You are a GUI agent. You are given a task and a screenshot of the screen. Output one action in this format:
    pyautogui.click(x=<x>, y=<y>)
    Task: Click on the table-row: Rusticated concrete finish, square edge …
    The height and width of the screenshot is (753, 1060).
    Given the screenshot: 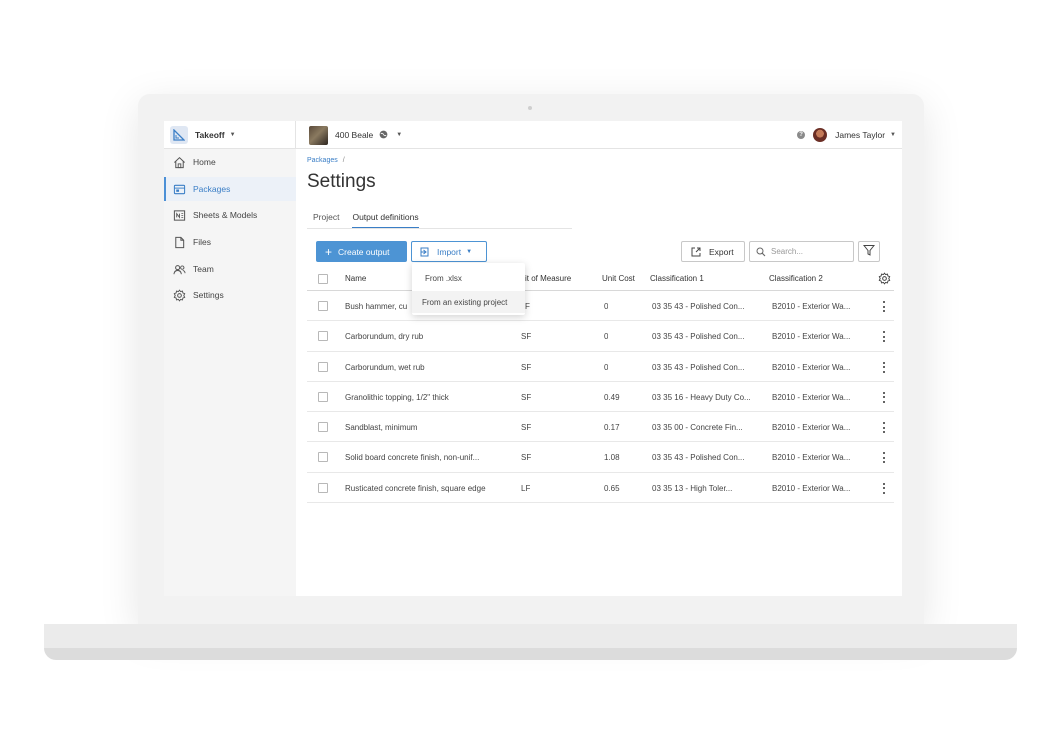 What is the action you would take?
    pyautogui.click(x=600, y=488)
    